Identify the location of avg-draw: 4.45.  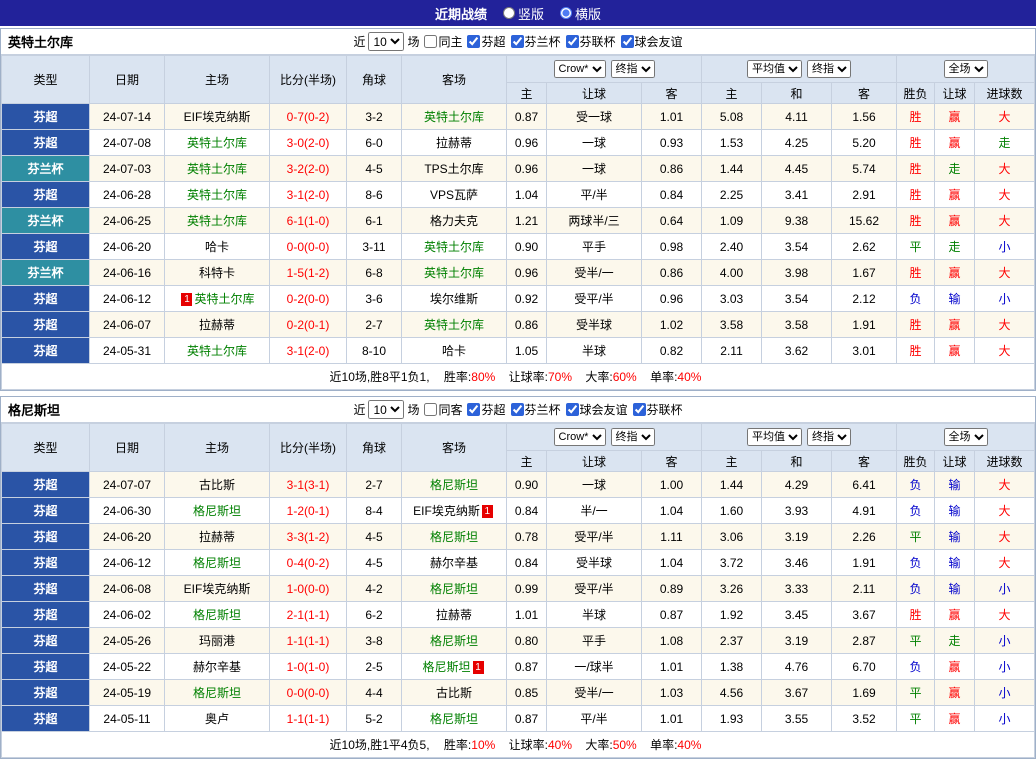
(797, 168).